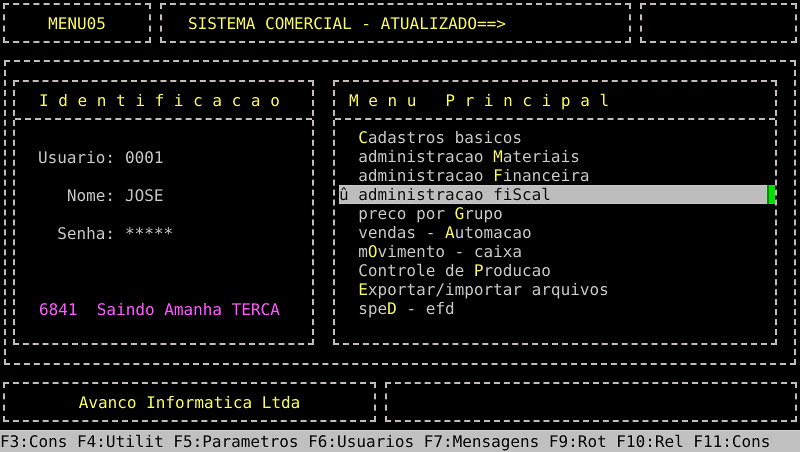  Describe the element at coordinates (479, 100) in the screenshot. I see `panel-title: M e n u P r i n c i p a l` at that location.